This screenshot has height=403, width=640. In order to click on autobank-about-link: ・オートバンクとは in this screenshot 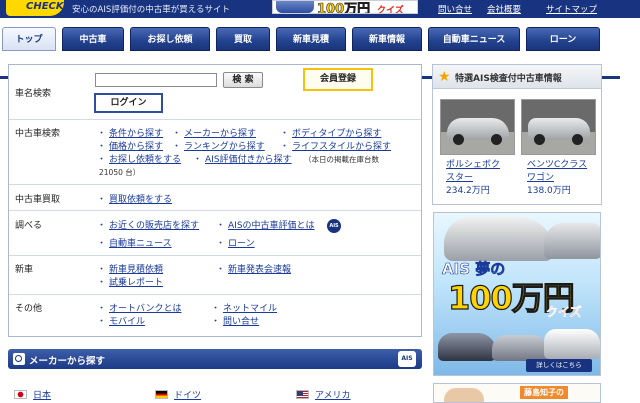, I will do `click(139, 307)`.